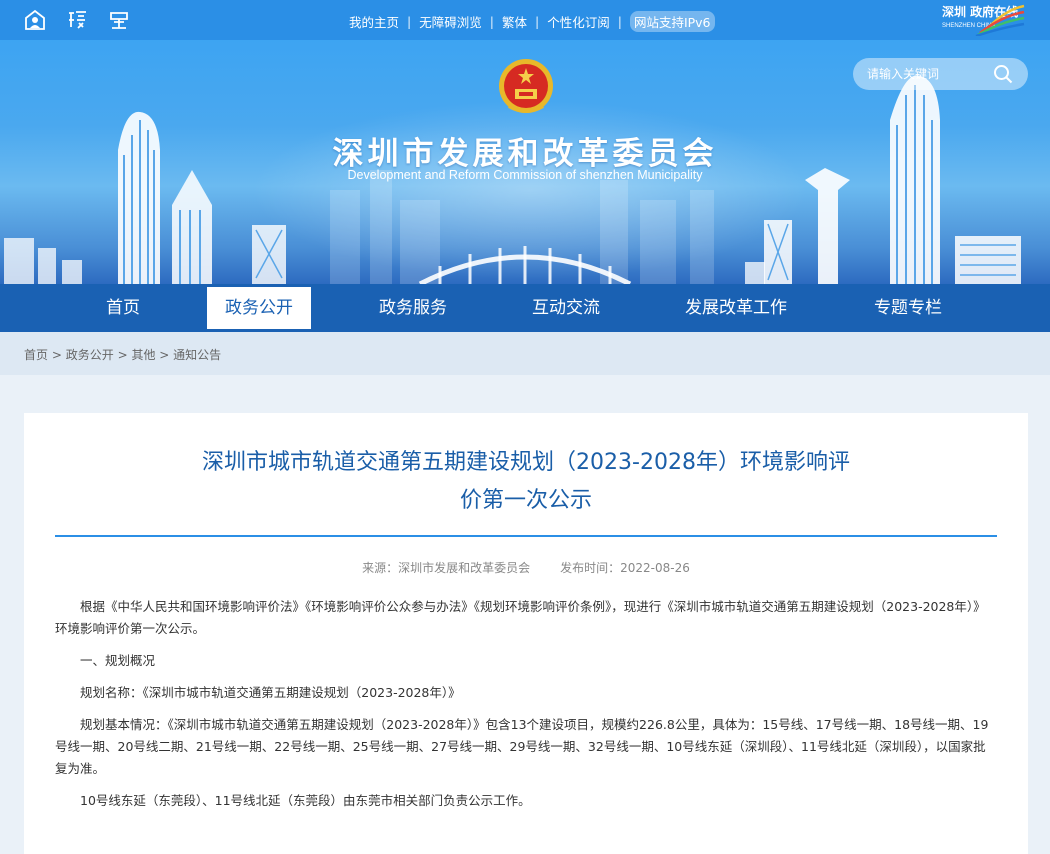 The width and height of the screenshot is (1050, 854). Describe the element at coordinates (119, 20) in the screenshot. I see `mobile-mode-icon` at that location.